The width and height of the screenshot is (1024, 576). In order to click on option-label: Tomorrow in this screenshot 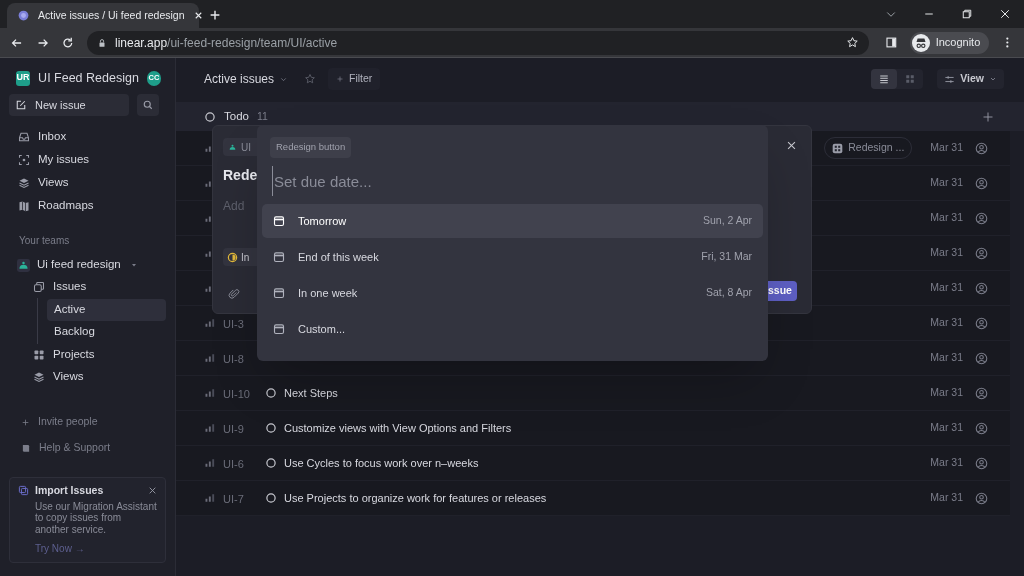, I will do `click(323, 221)`.